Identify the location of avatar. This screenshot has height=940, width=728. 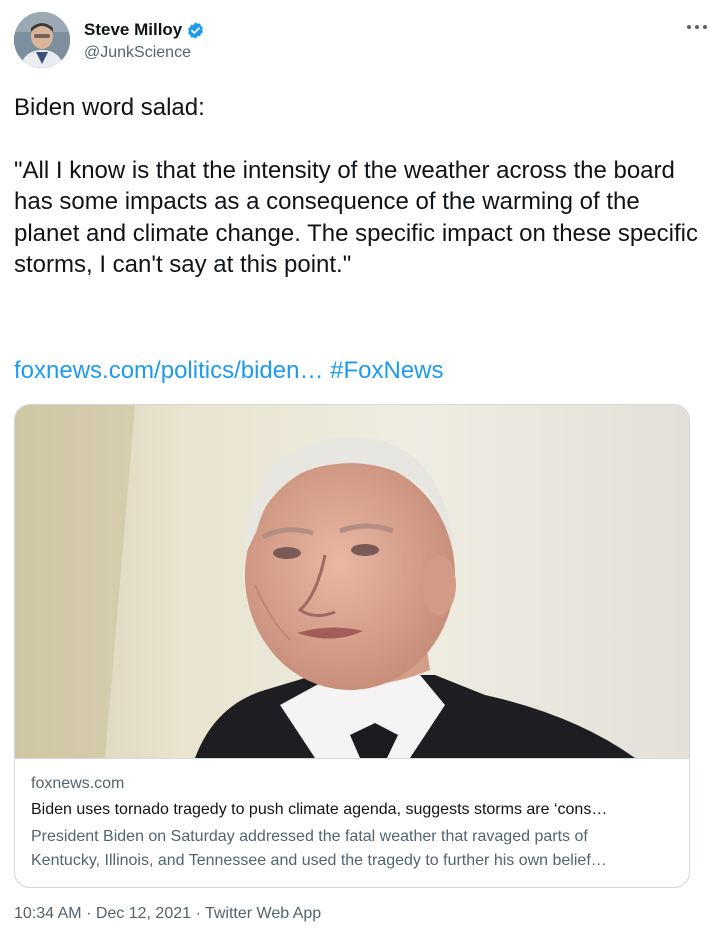
(42, 40).